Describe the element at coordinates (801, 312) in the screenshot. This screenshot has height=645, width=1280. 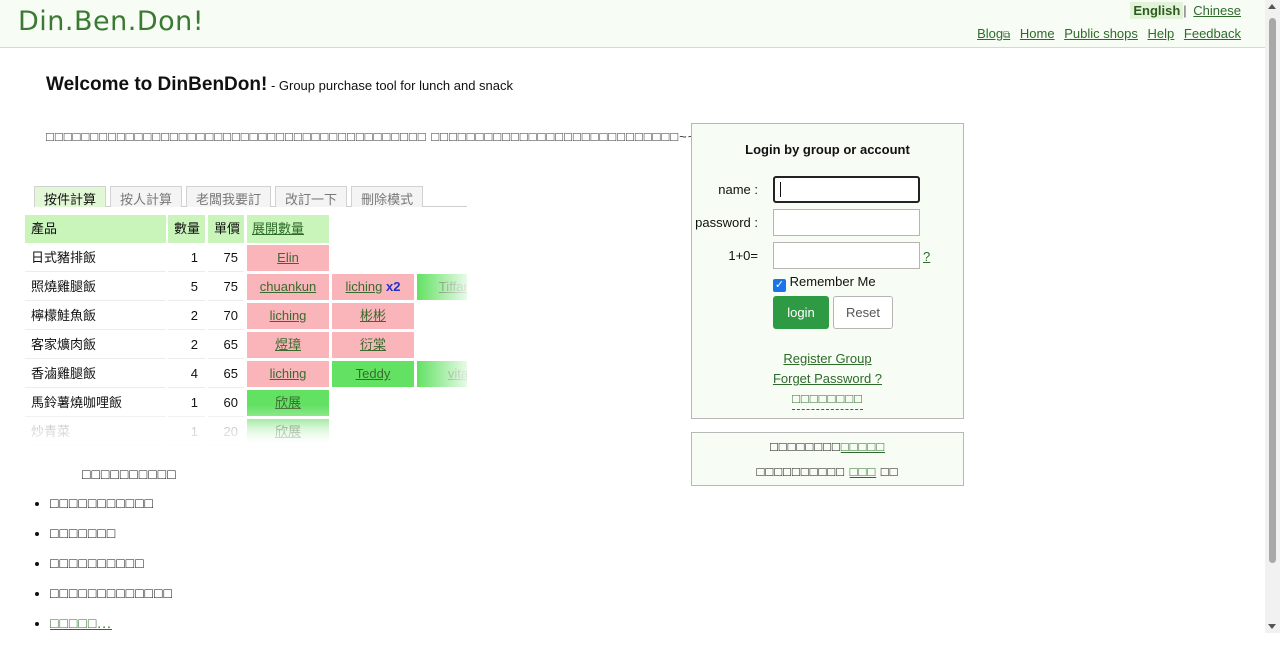
I see `login-button: login` at that location.